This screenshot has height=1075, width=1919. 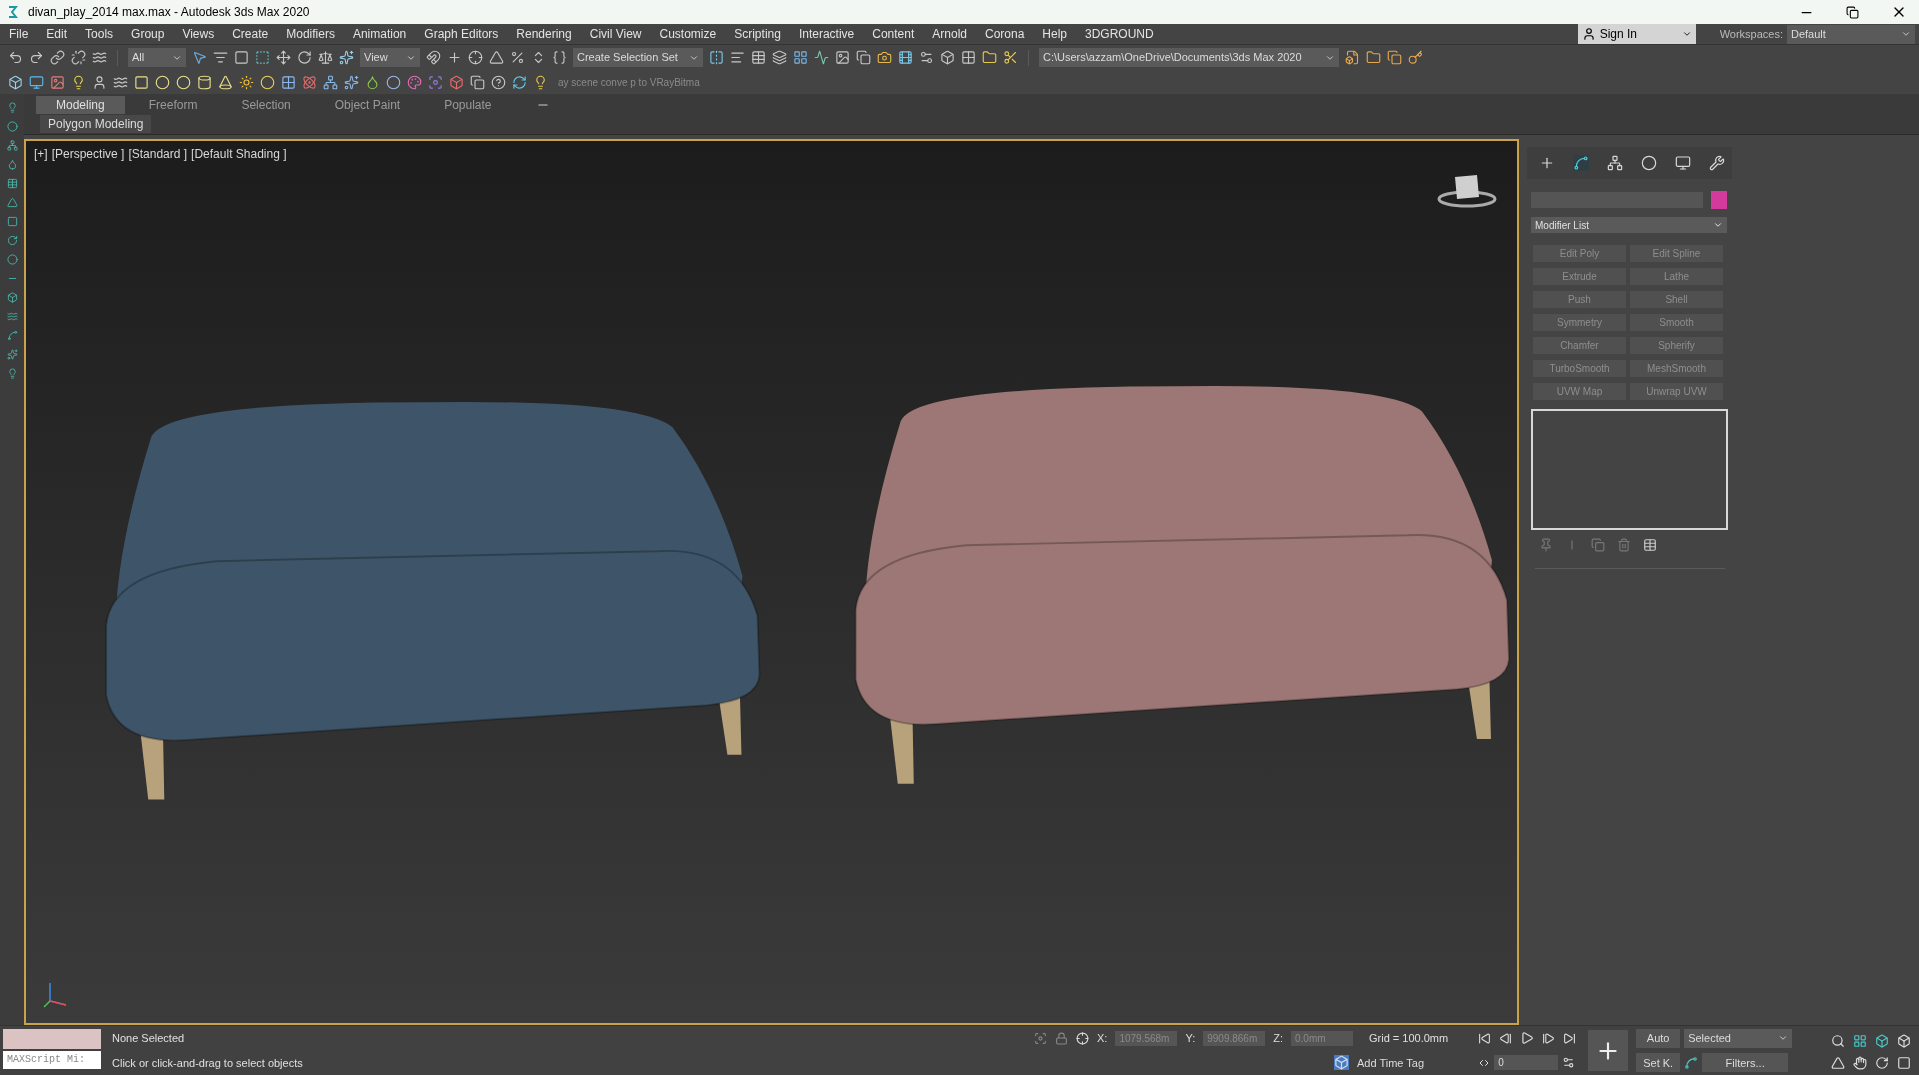 I want to click on pivot-icon, so click(x=454, y=57).